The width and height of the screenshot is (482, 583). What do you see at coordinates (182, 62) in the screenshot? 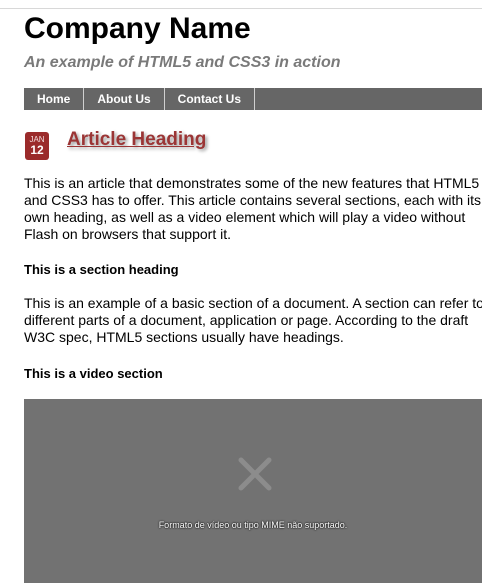
I see `tagline: An example of HTML5 and CSS3 in action` at bounding box center [182, 62].